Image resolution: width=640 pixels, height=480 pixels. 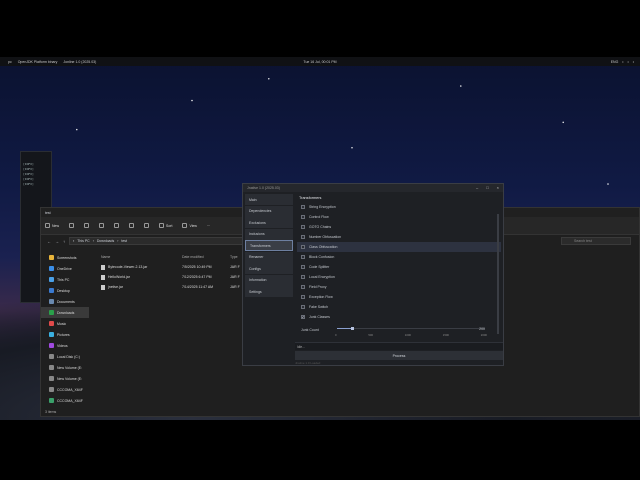 I want to click on nav-item: Music, so click(x=65, y=323).